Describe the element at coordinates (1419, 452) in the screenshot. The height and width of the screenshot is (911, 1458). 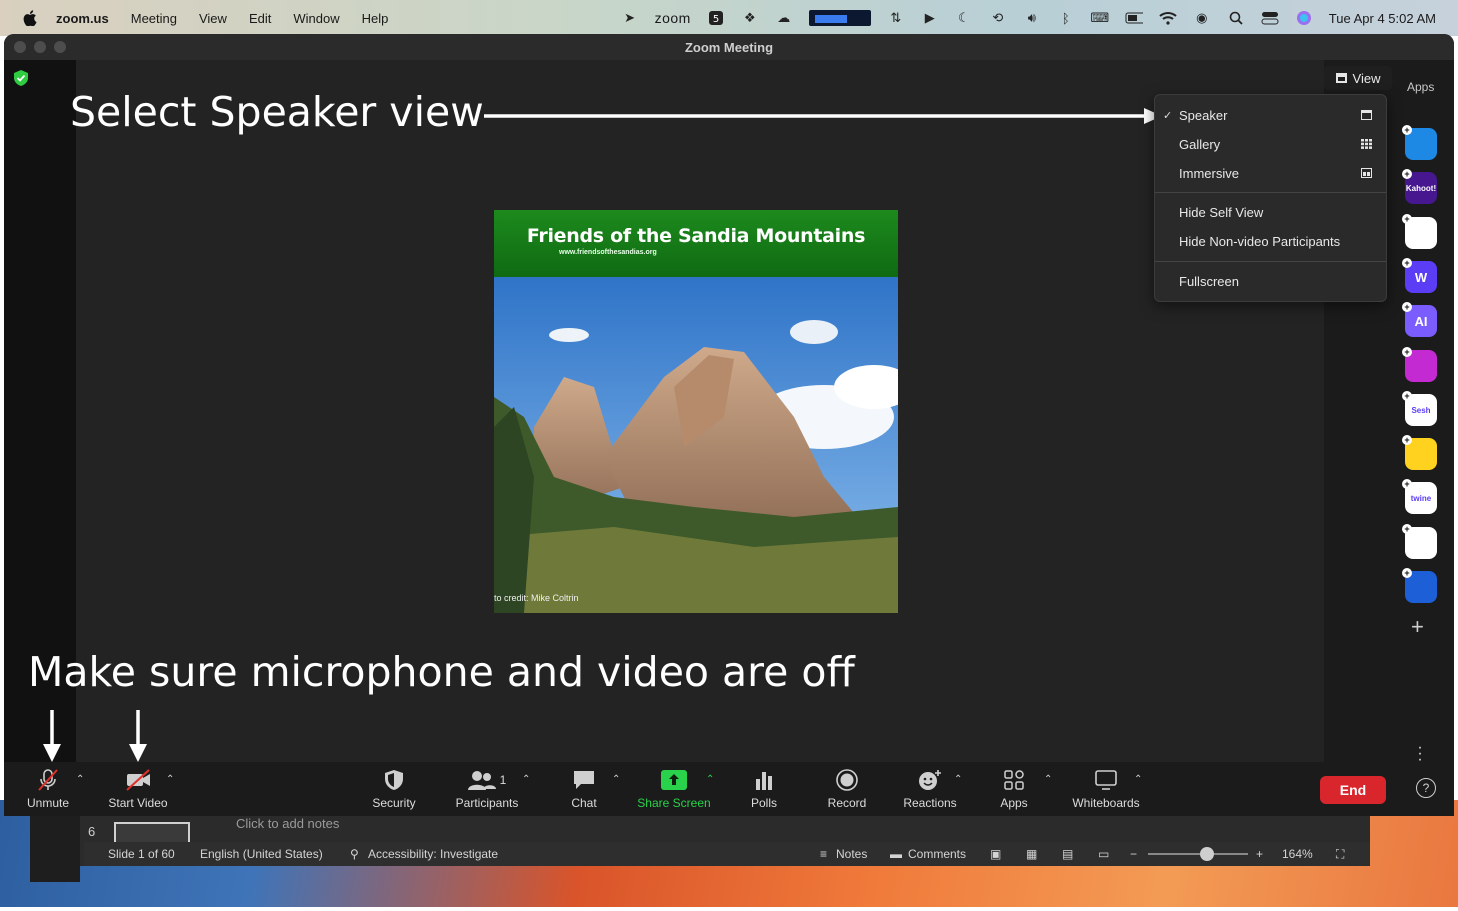
I see `app-app-emoji-icon: +` at that location.